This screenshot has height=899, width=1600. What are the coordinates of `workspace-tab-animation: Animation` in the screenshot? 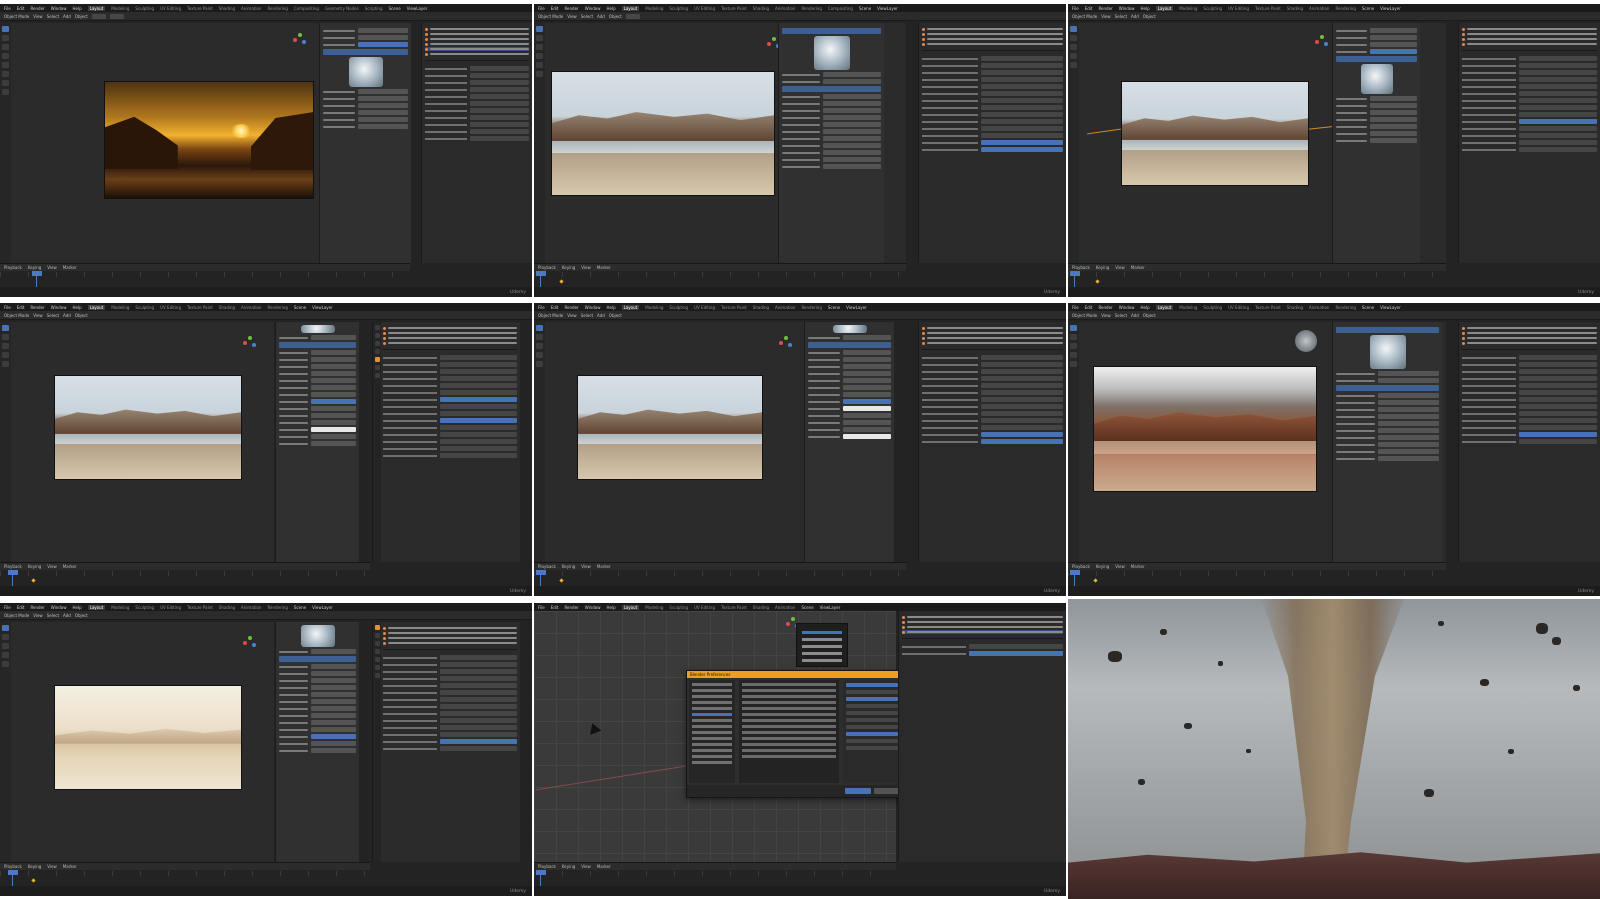 It's located at (1319, 8).